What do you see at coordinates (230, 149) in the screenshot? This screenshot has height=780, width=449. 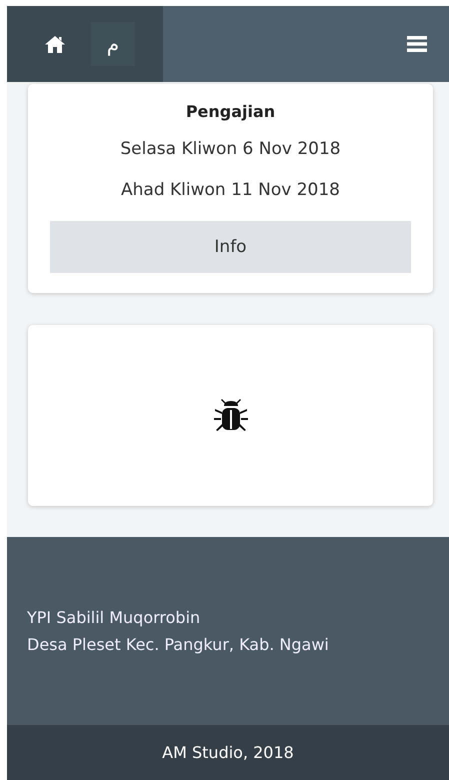 I see `event-date: Selasa Kliwon 6 Nov 2018` at bounding box center [230, 149].